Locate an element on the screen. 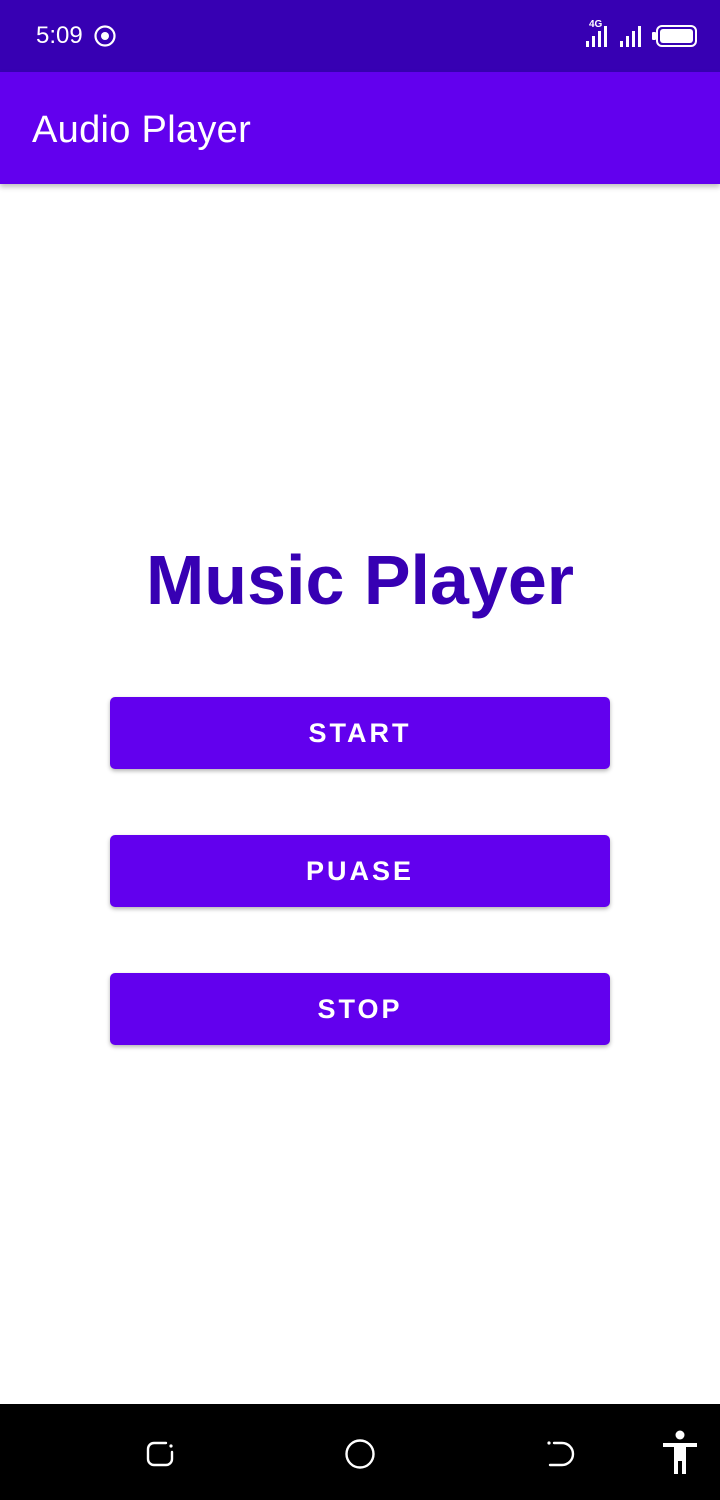 The height and width of the screenshot is (1500, 720). start-button: START is located at coordinates (360, 733).